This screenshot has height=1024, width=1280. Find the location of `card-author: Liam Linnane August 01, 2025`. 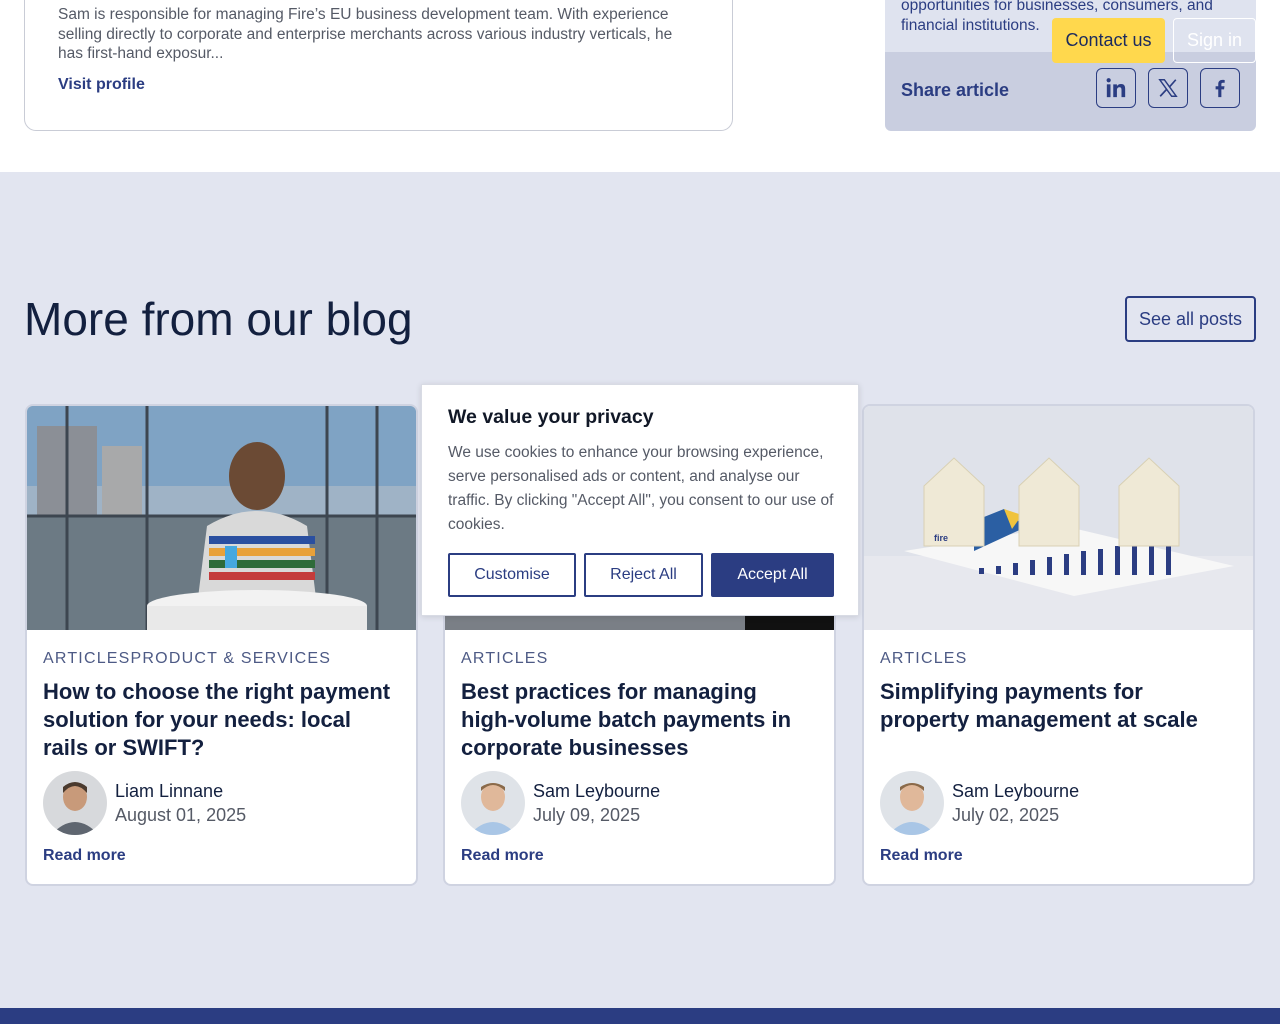

card-author: Liam Linnane August 01, 2025 is located at coordinates (144, 803).